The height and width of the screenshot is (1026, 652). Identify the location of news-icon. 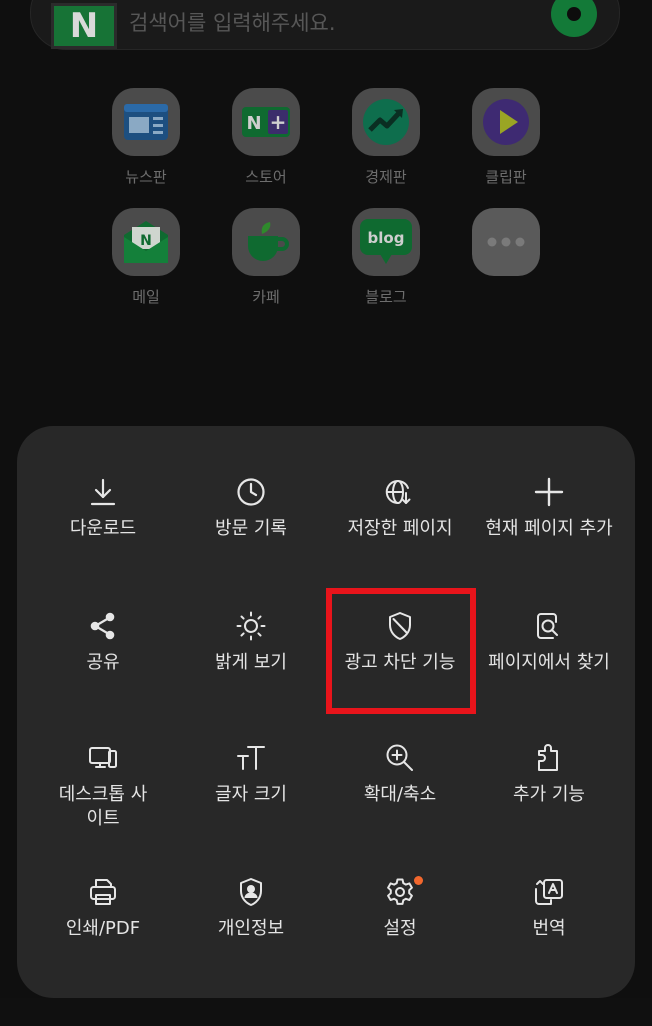
(146, 122).